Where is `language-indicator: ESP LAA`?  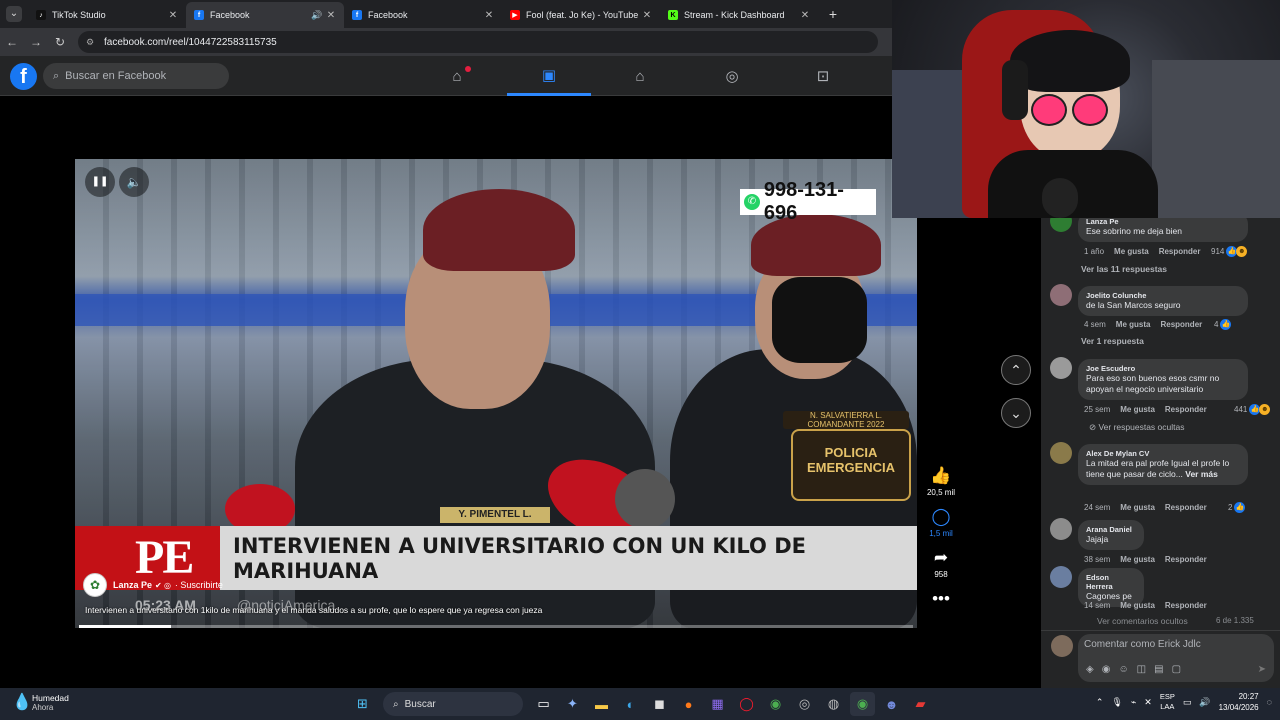 language-indicator: ESP LAA is located at coordinates (1167, 702).